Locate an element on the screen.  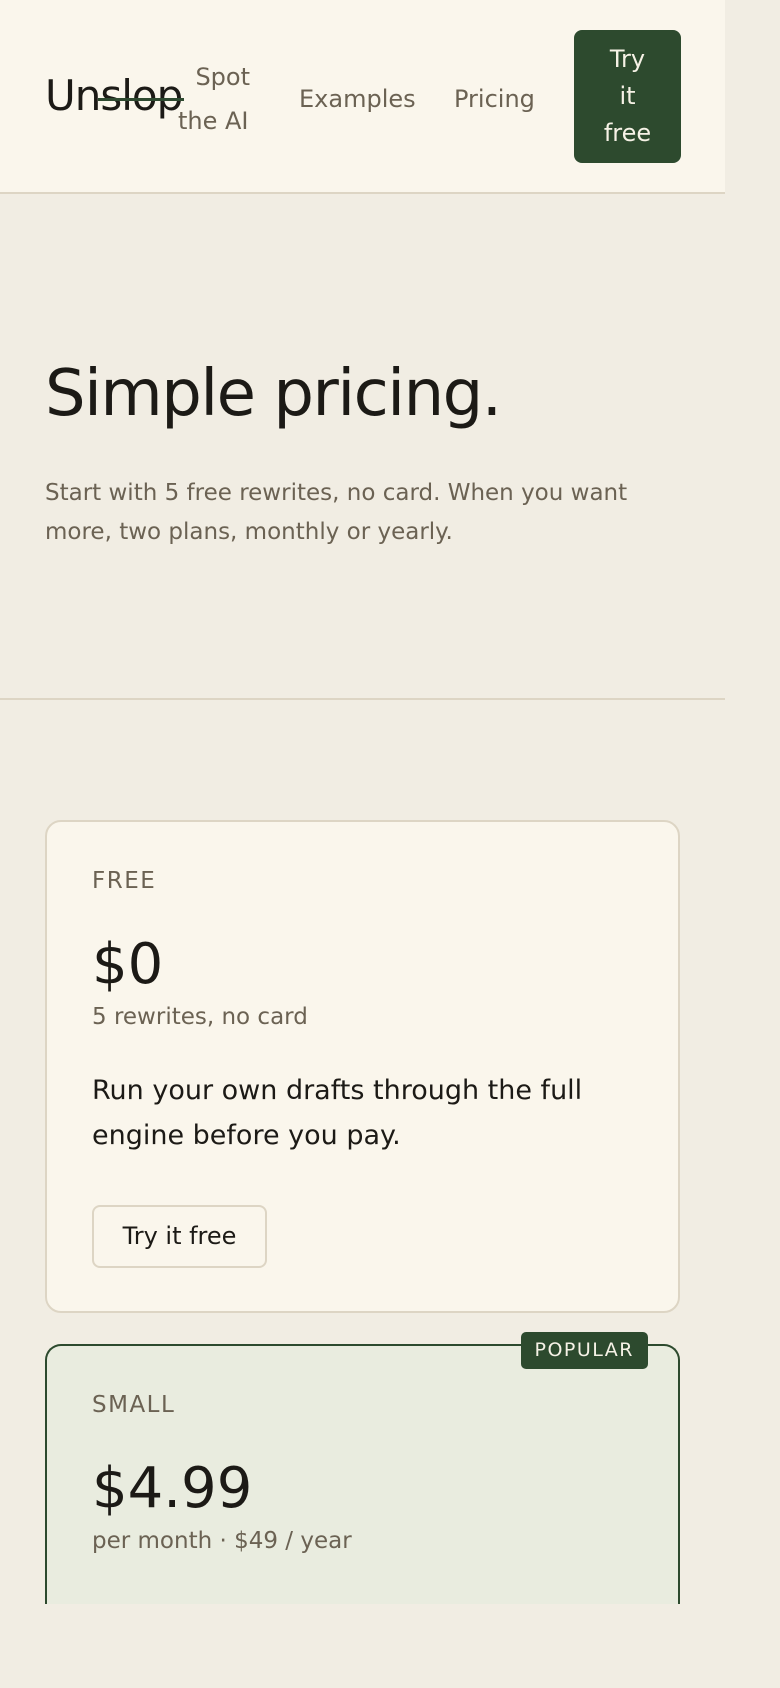
plan-price-note: per month · $49 / year is located at coordinates (222, 1541).